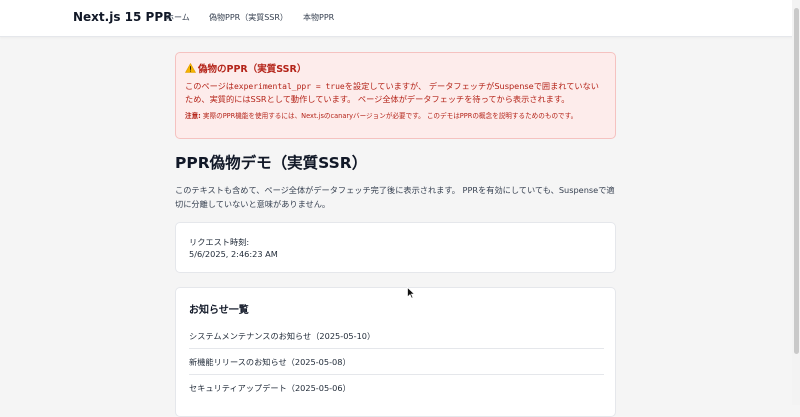  Describe the element at coordinates (271, 163) in the screenshot. I see `page-title: PPR偽物デモ（実質SSR）` at that location.